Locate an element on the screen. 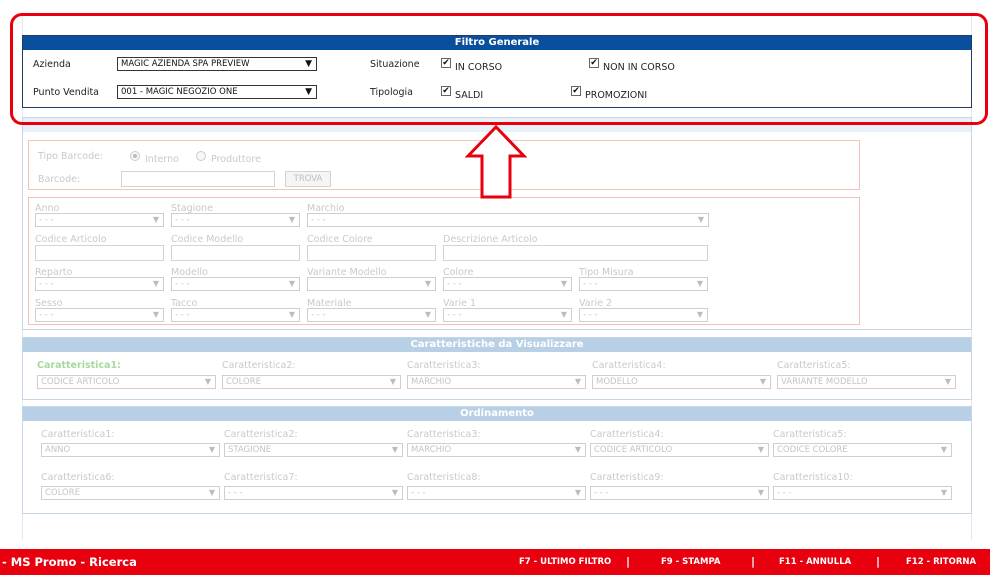  interno-radio is located at coordinates (135, 156).